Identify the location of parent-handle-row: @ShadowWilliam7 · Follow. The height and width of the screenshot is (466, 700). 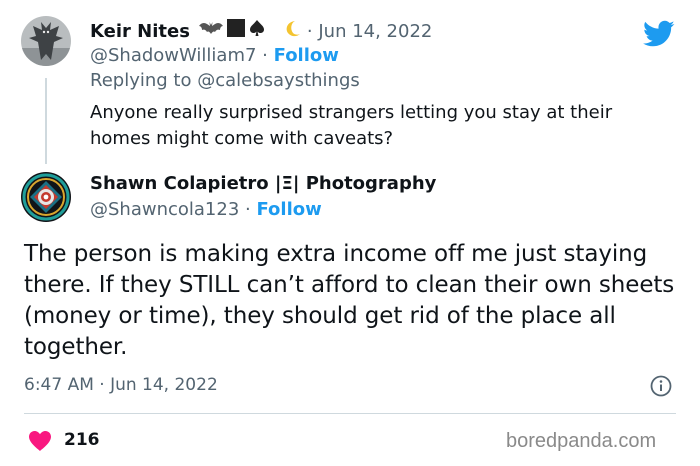
(214, 56).